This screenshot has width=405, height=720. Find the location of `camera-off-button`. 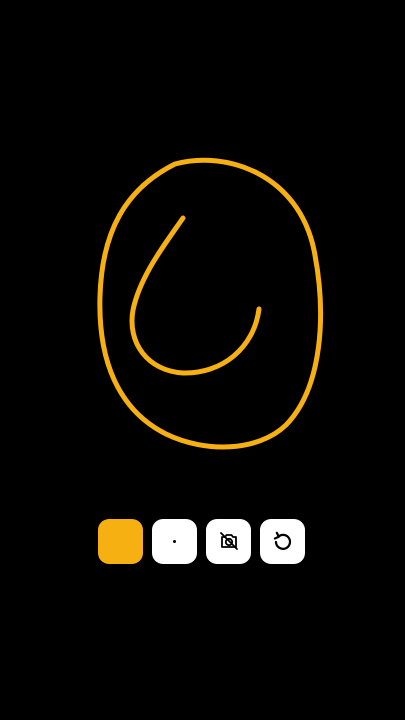

camera-off-button is located at coordinates (228, 541).